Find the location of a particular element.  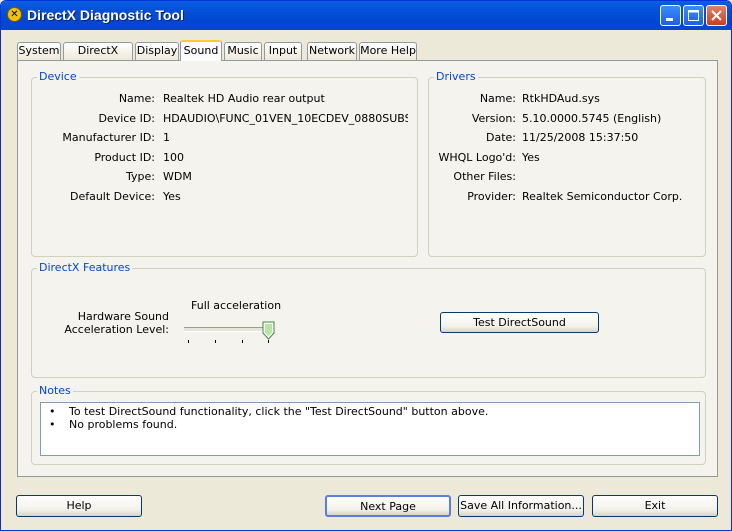

provider-label: Provider: is located at coordinates (491, 196).